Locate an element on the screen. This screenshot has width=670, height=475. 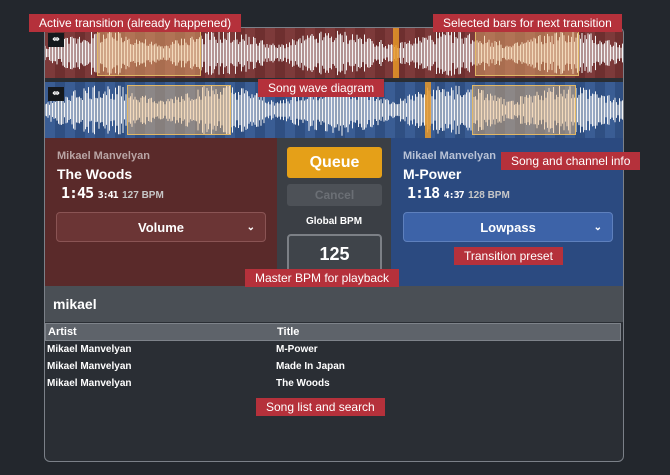
deck-right-preset-select: Lowpass ⌄ is located at coordinates (508, 227).